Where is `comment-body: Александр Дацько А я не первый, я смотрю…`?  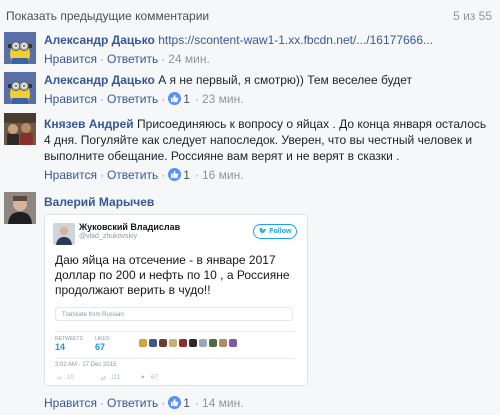 comment-body: Александр Дацько А я не первый, я смотрю… is located at coordinates (269, 80).